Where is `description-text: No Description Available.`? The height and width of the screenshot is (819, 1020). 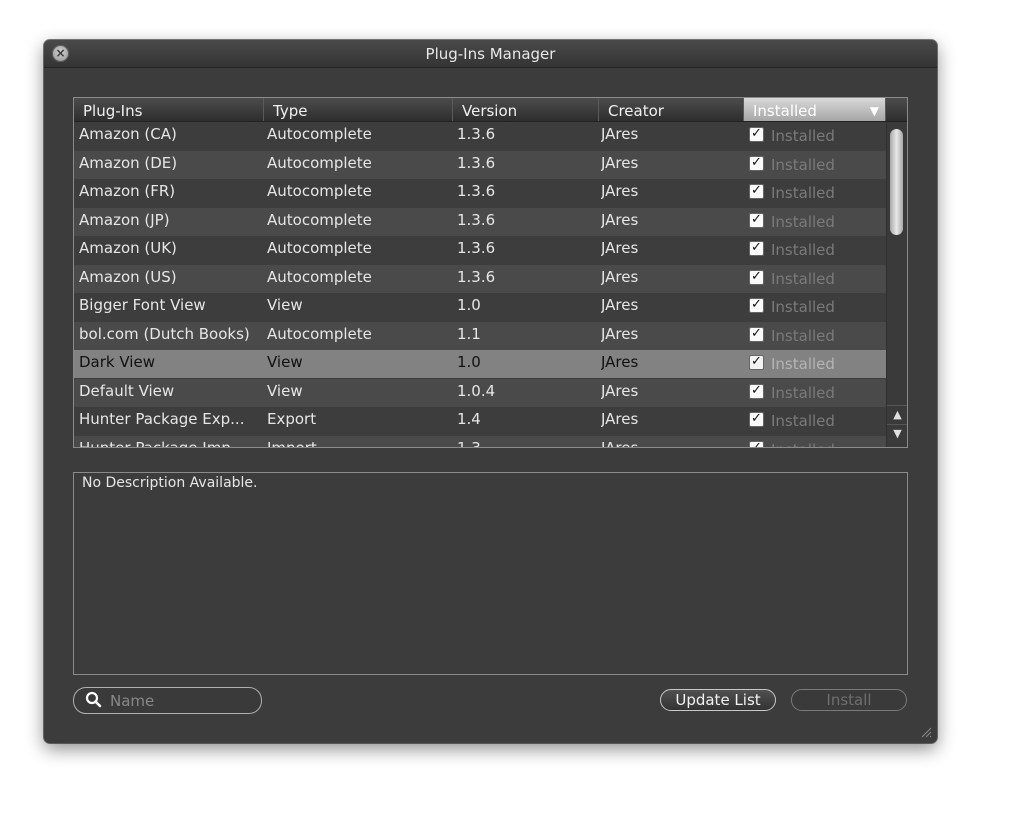 description-text: No Description Available. is located at coordinates (170, 483).